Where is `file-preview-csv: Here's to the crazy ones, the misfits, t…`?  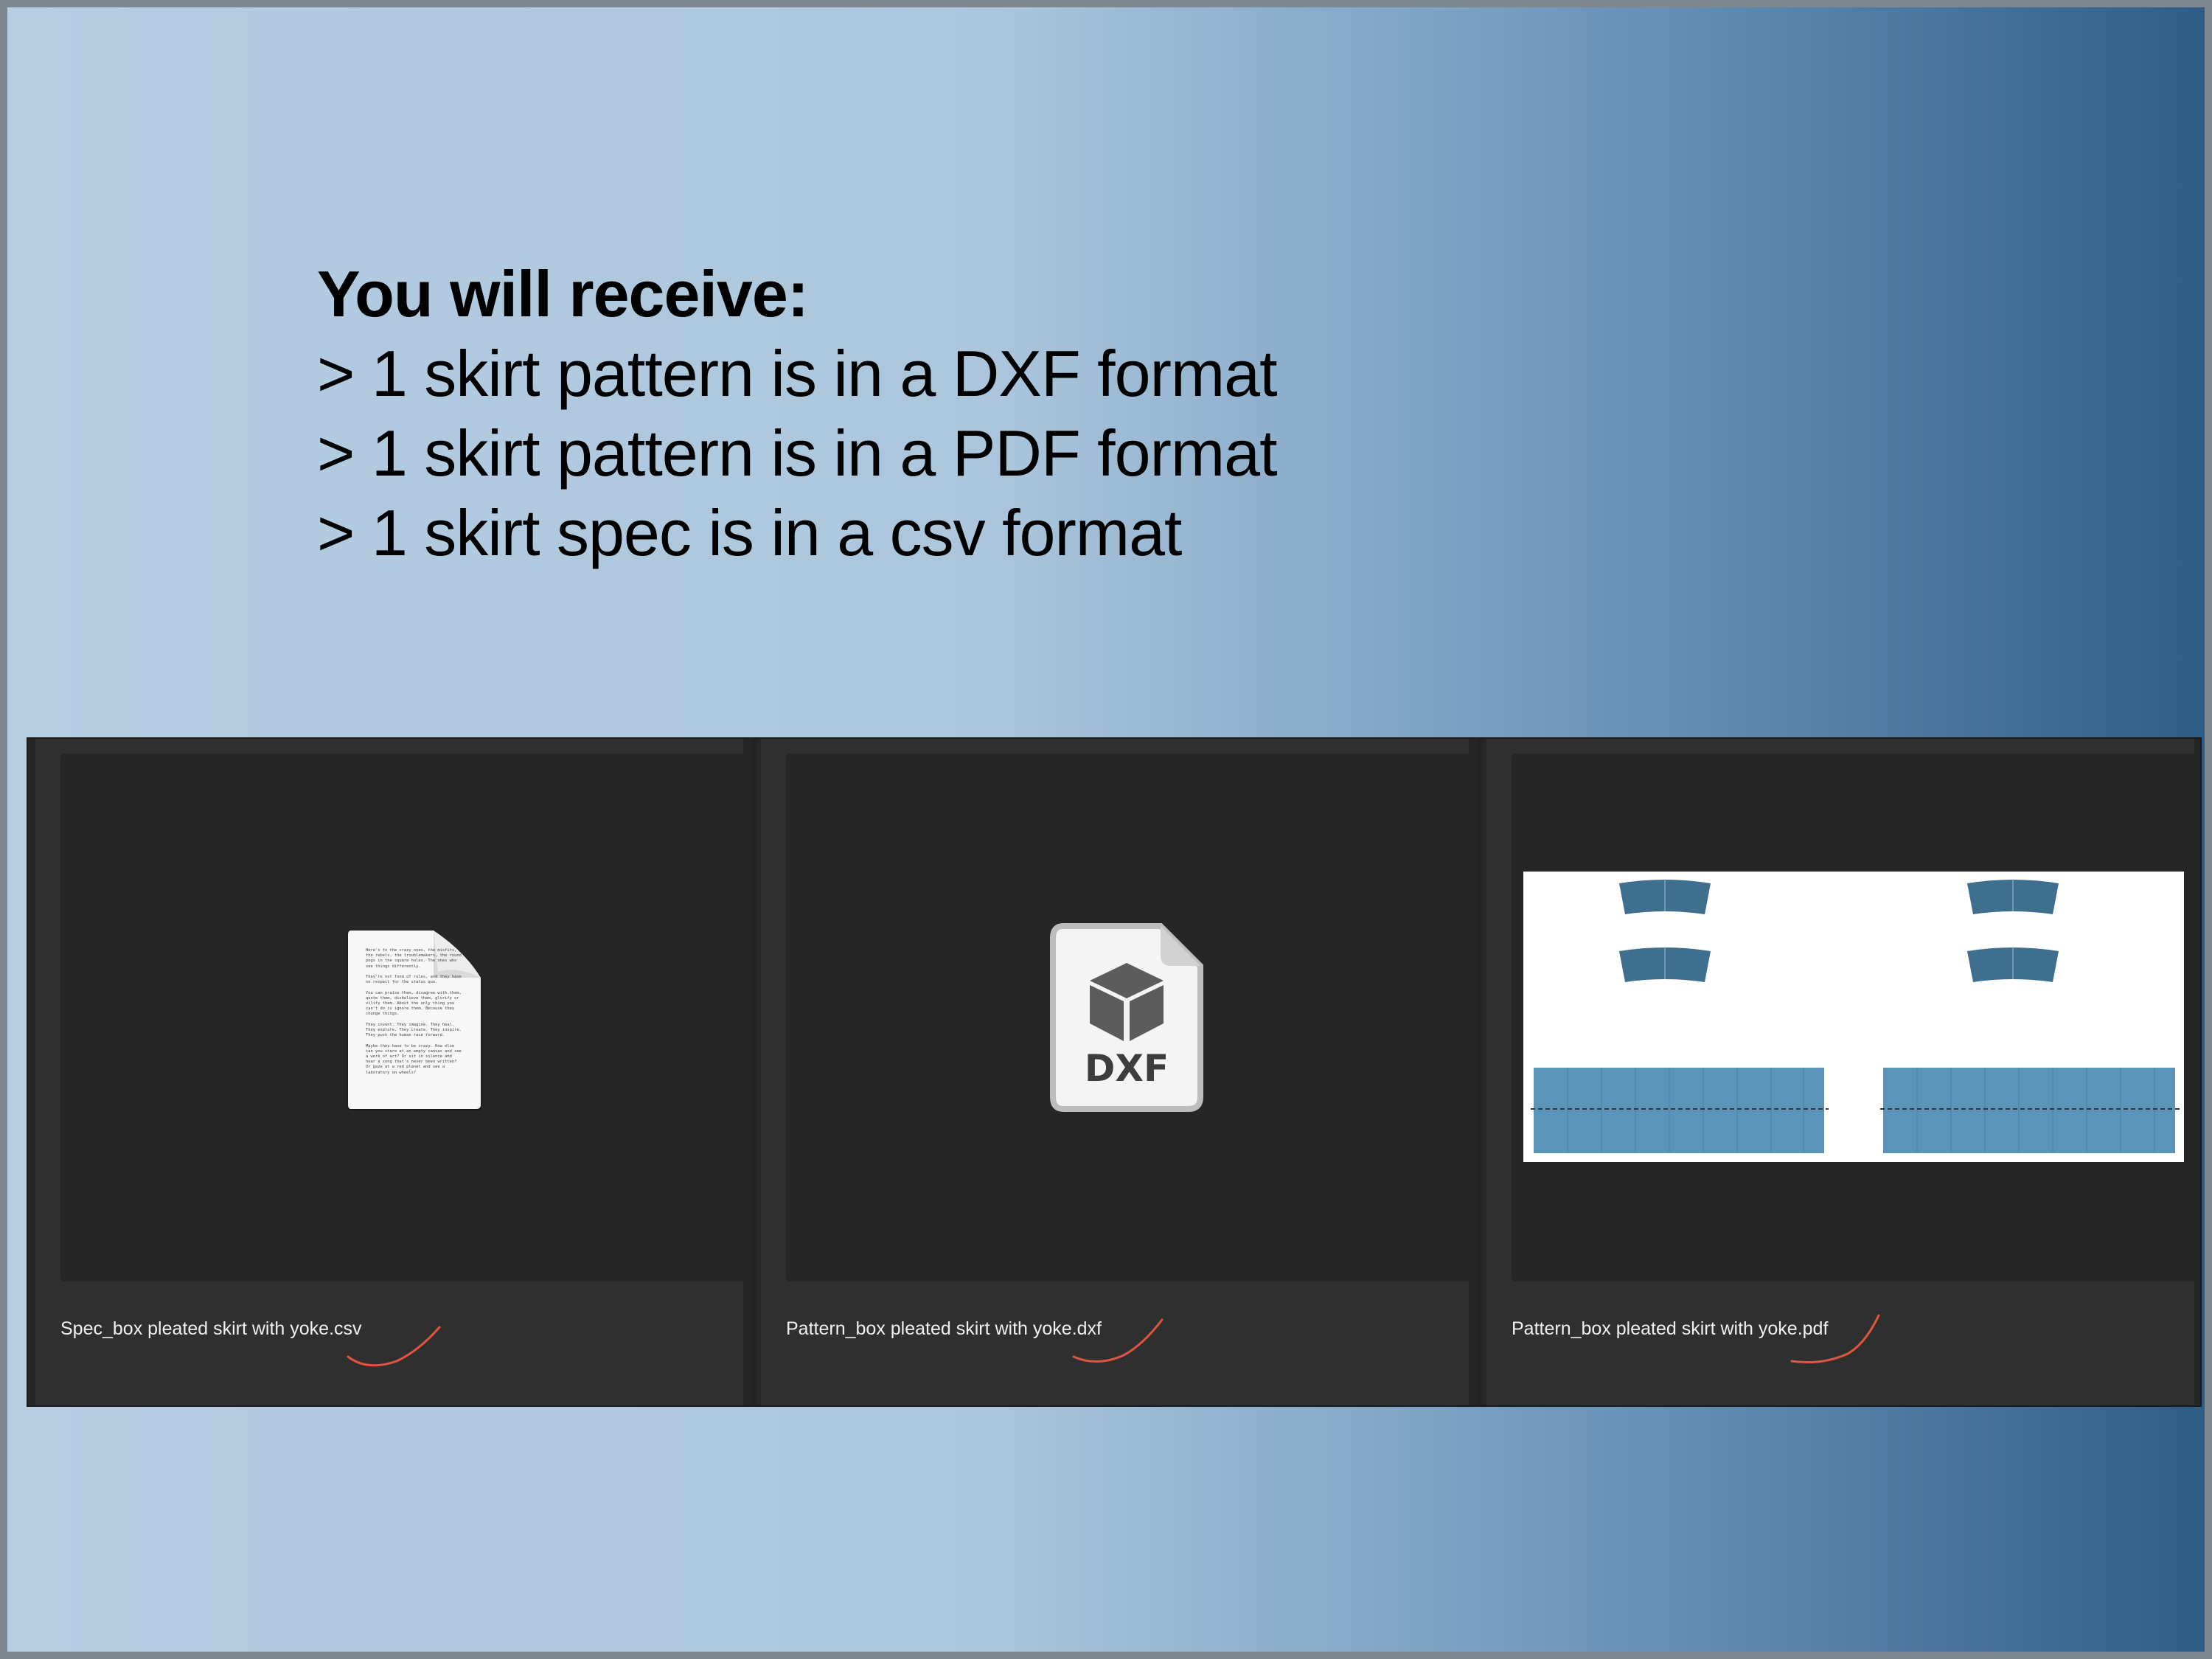 file-preview-csv: Here's to the crazy ones, the misfits, t… is located at coordinates (402, 1017).